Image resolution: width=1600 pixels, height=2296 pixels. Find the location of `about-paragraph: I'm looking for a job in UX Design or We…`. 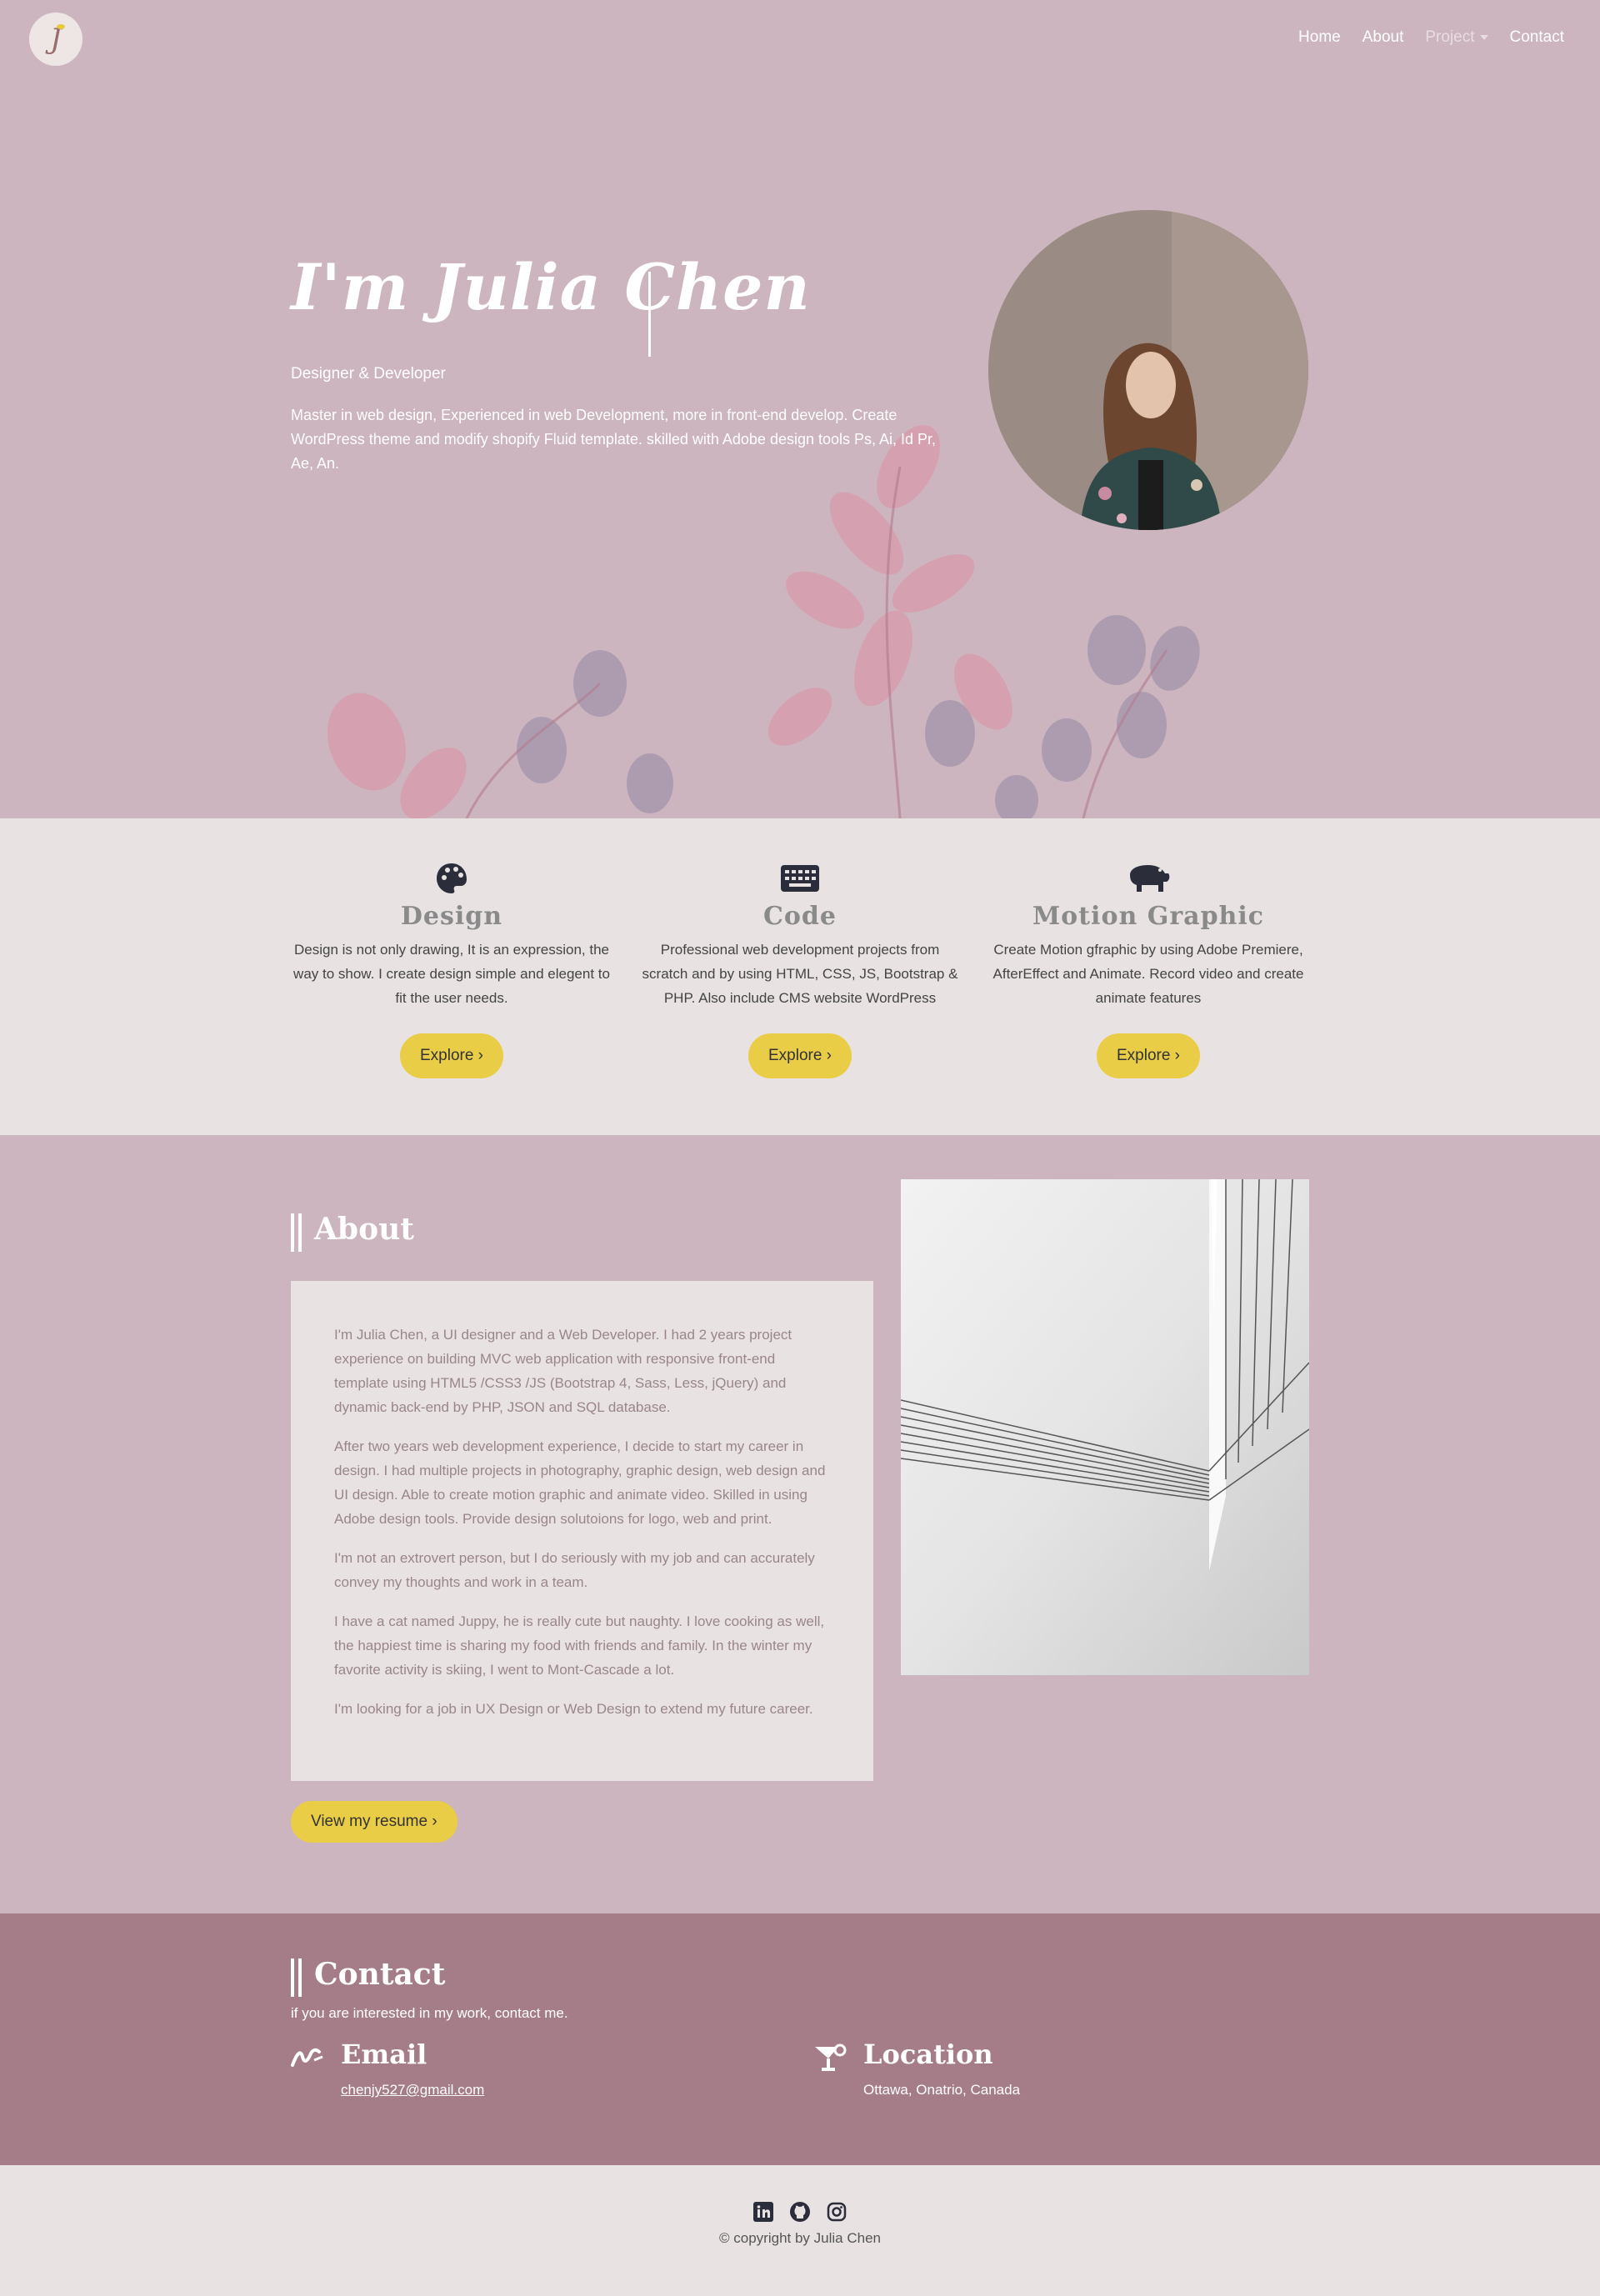

about-paragraph: I'm looking for a job in UX Design or We… is located at coordinates (573, 1709).